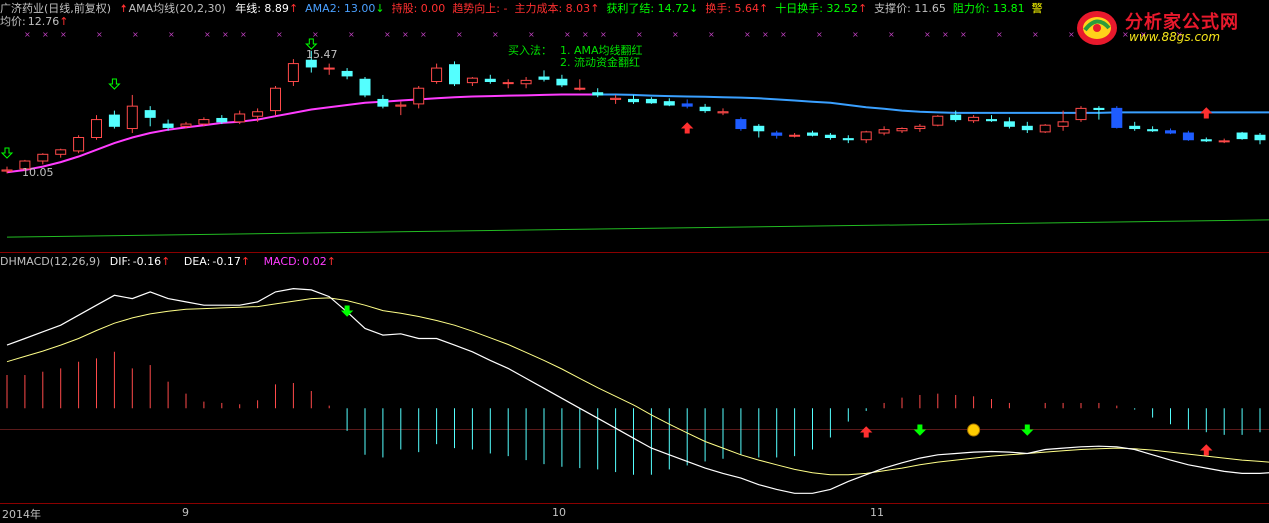  I want to click on down-arrow-icon: ↓, so click(380, 8).